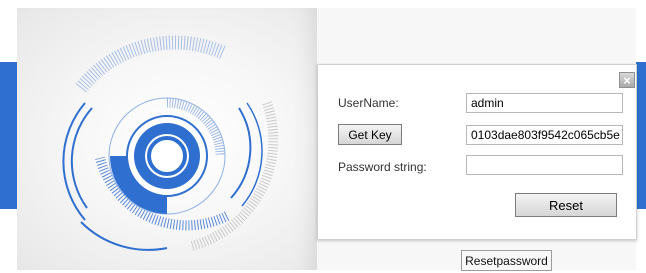 The height and width of the screenshot is (273, 646). I want to click on reset-password-button: Resetpassword, so click(506, 260).